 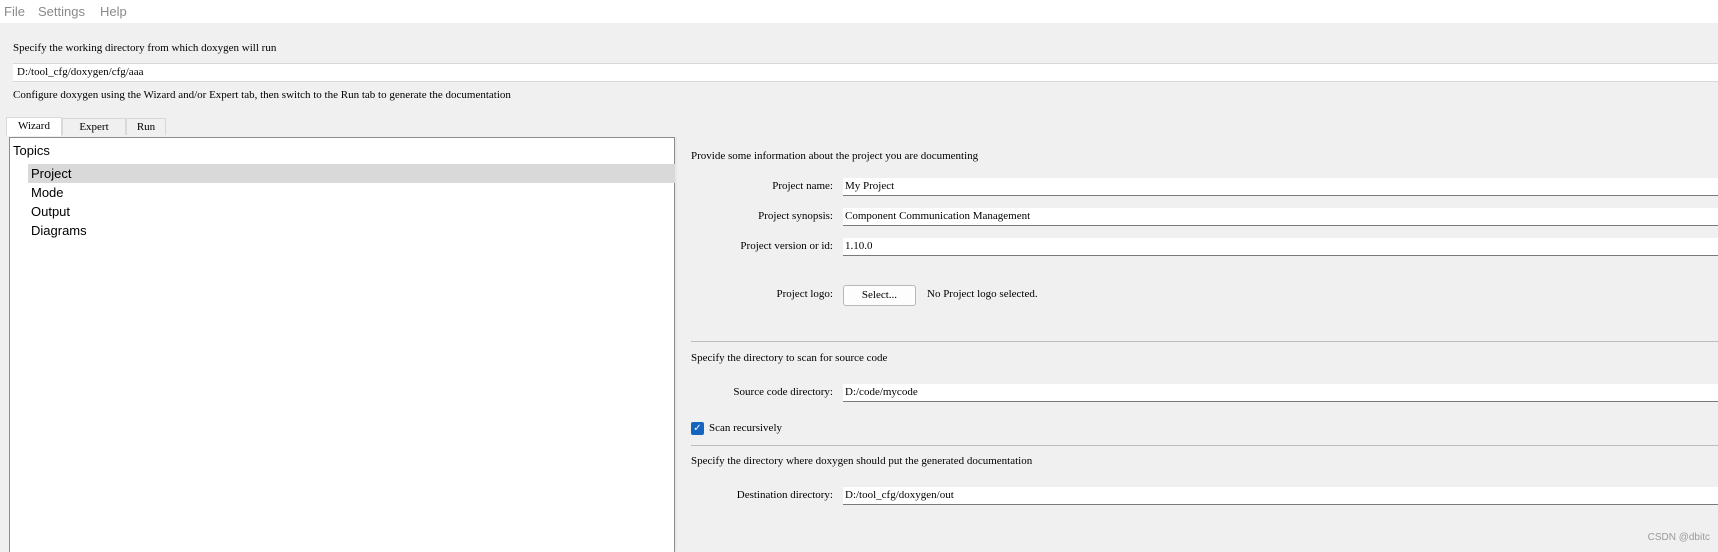 I want to click on project-version-label: Project version or id:, so click(x=786, y=246).